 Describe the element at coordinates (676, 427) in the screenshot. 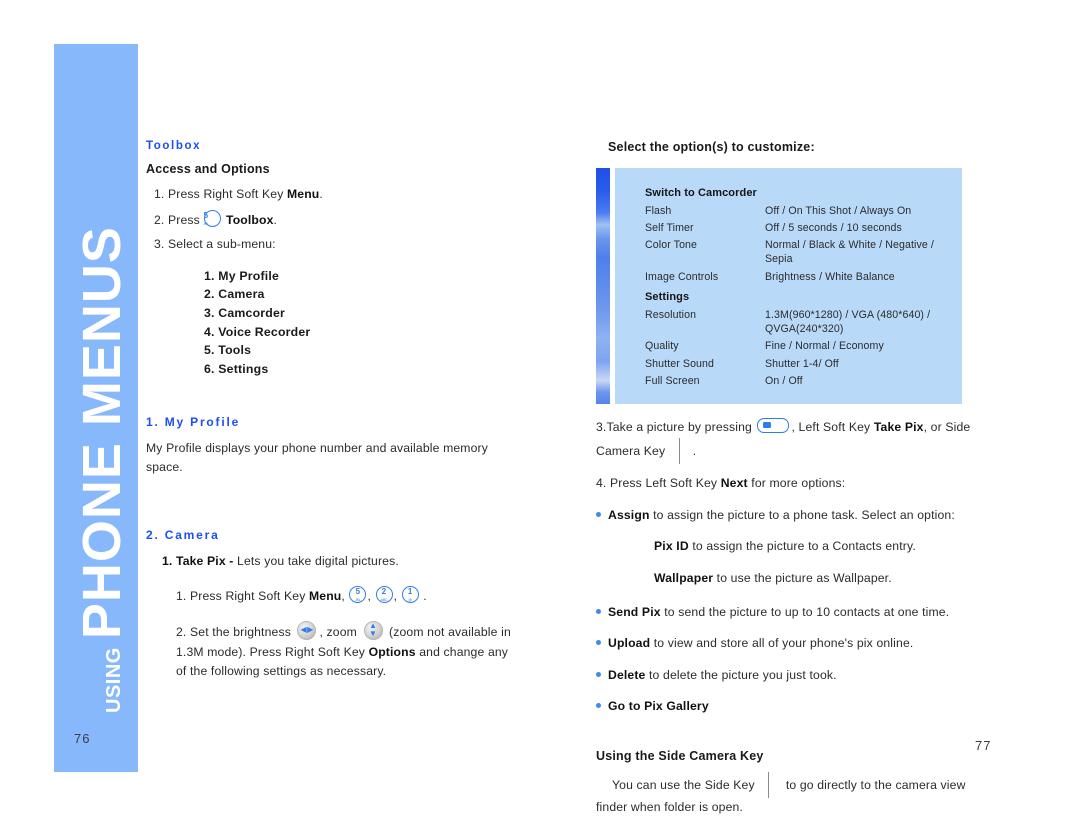

I see `right-step-3-a: 3.Take a picture by pressing` at that location.